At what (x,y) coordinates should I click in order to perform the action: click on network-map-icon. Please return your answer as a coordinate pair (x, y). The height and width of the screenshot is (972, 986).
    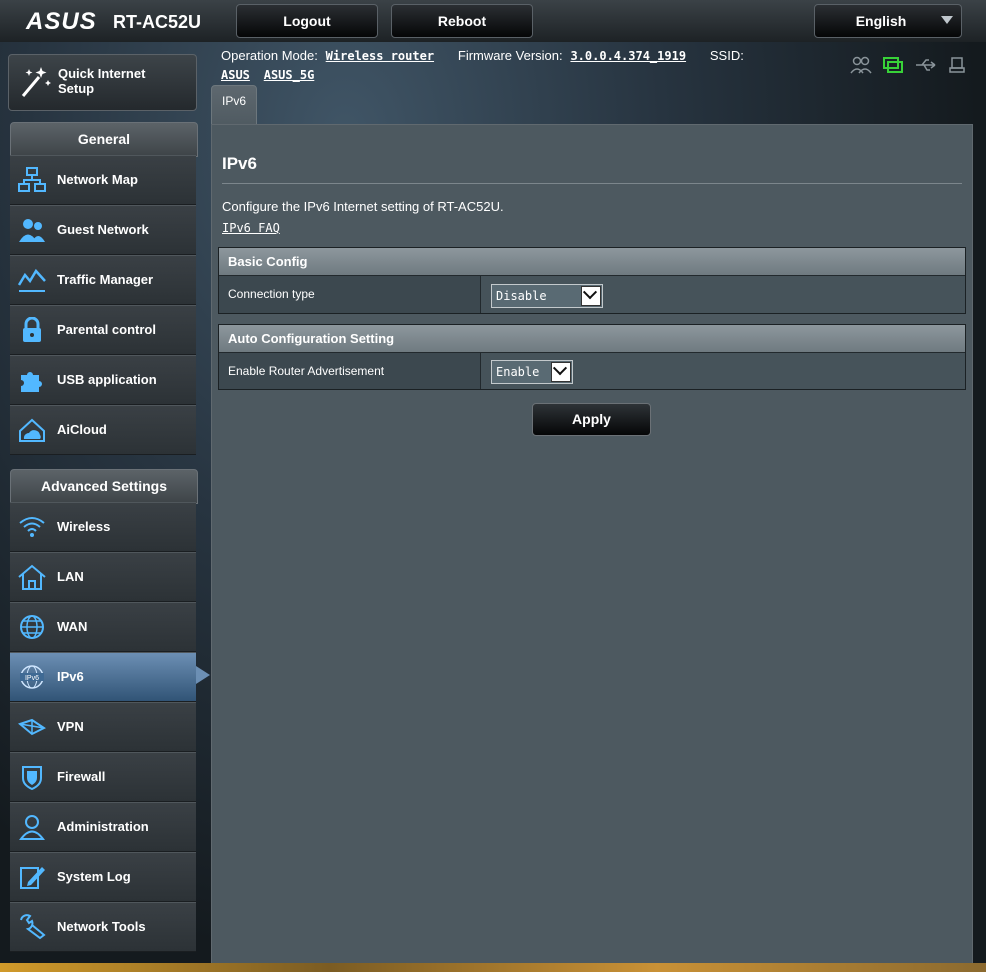
    Looking at the image, I should click on (32, 180).